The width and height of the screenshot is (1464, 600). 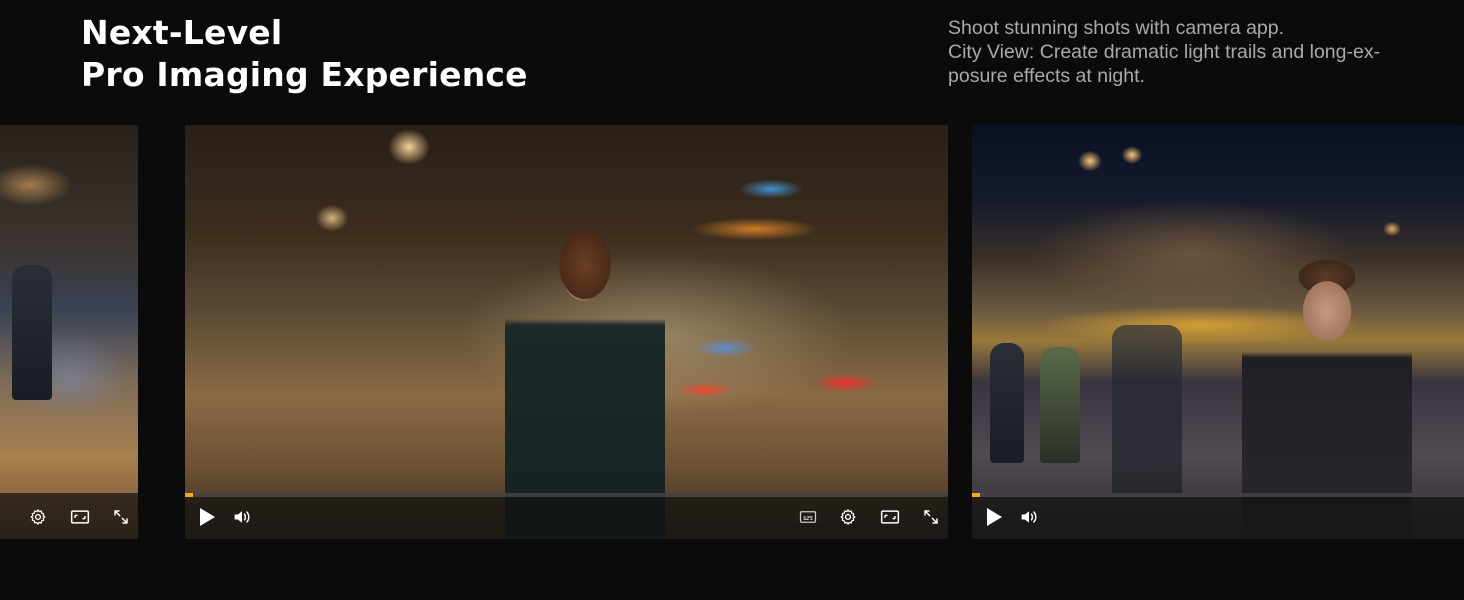 What do you see at coordinates (808, 517) in the screenshot?
I see `subtitles-icon` at bounding box center [808, 517].